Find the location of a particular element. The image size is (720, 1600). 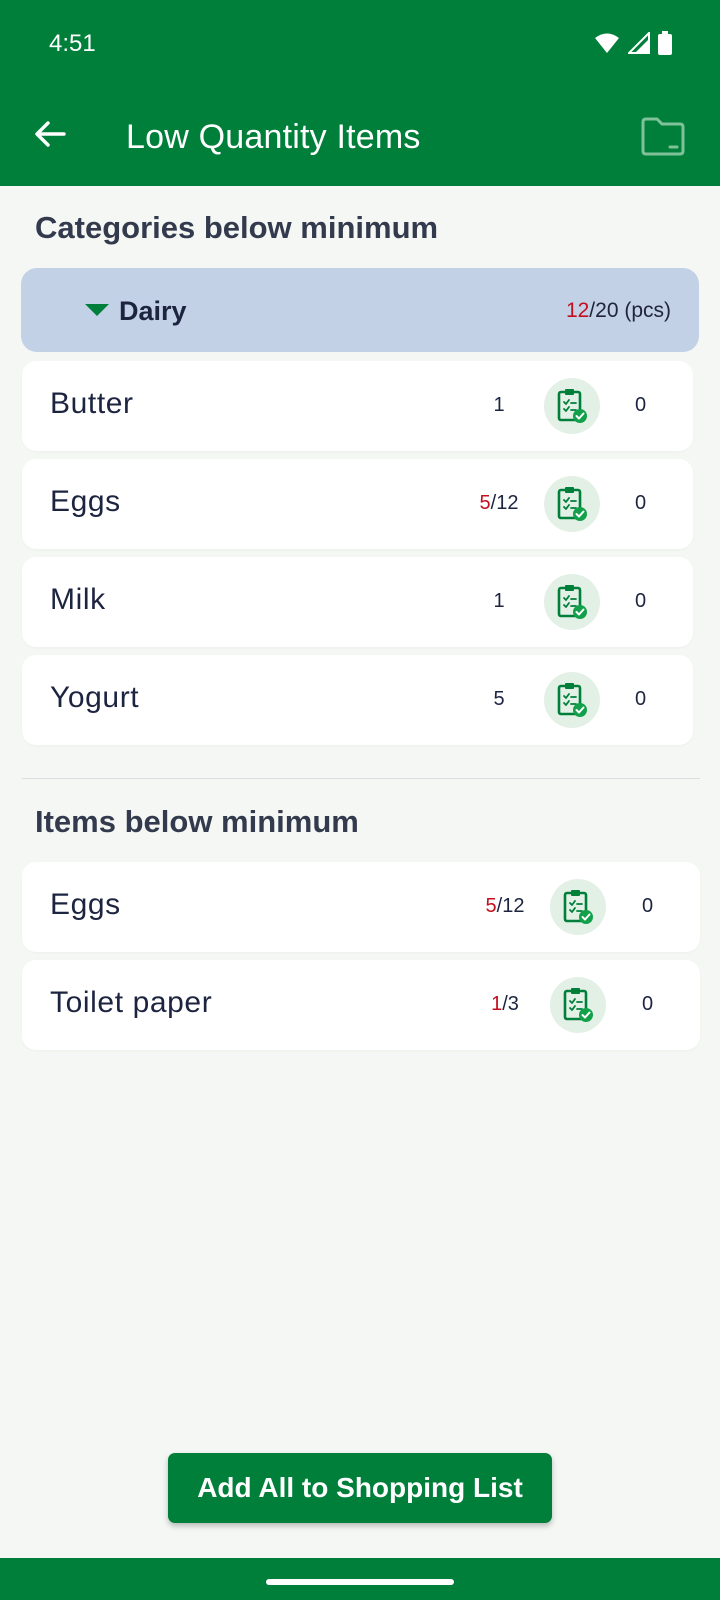

item-quantity: 1/3 is located at coordinates (505, 1004).